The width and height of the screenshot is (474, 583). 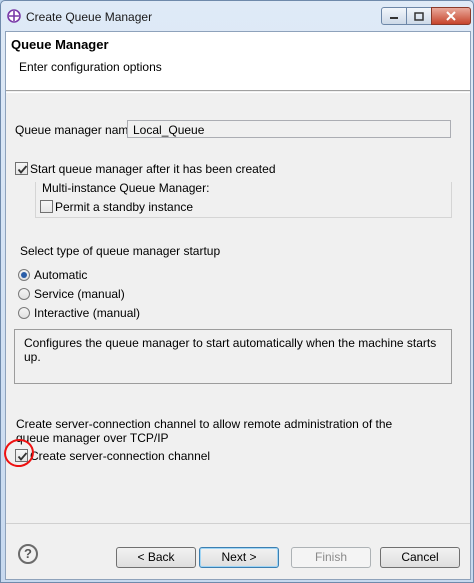 What do you see at coordinates (90, 67) in the screenshot?
I see `page-subtitle: Enter configuration options` at bounding box center [90, 67].